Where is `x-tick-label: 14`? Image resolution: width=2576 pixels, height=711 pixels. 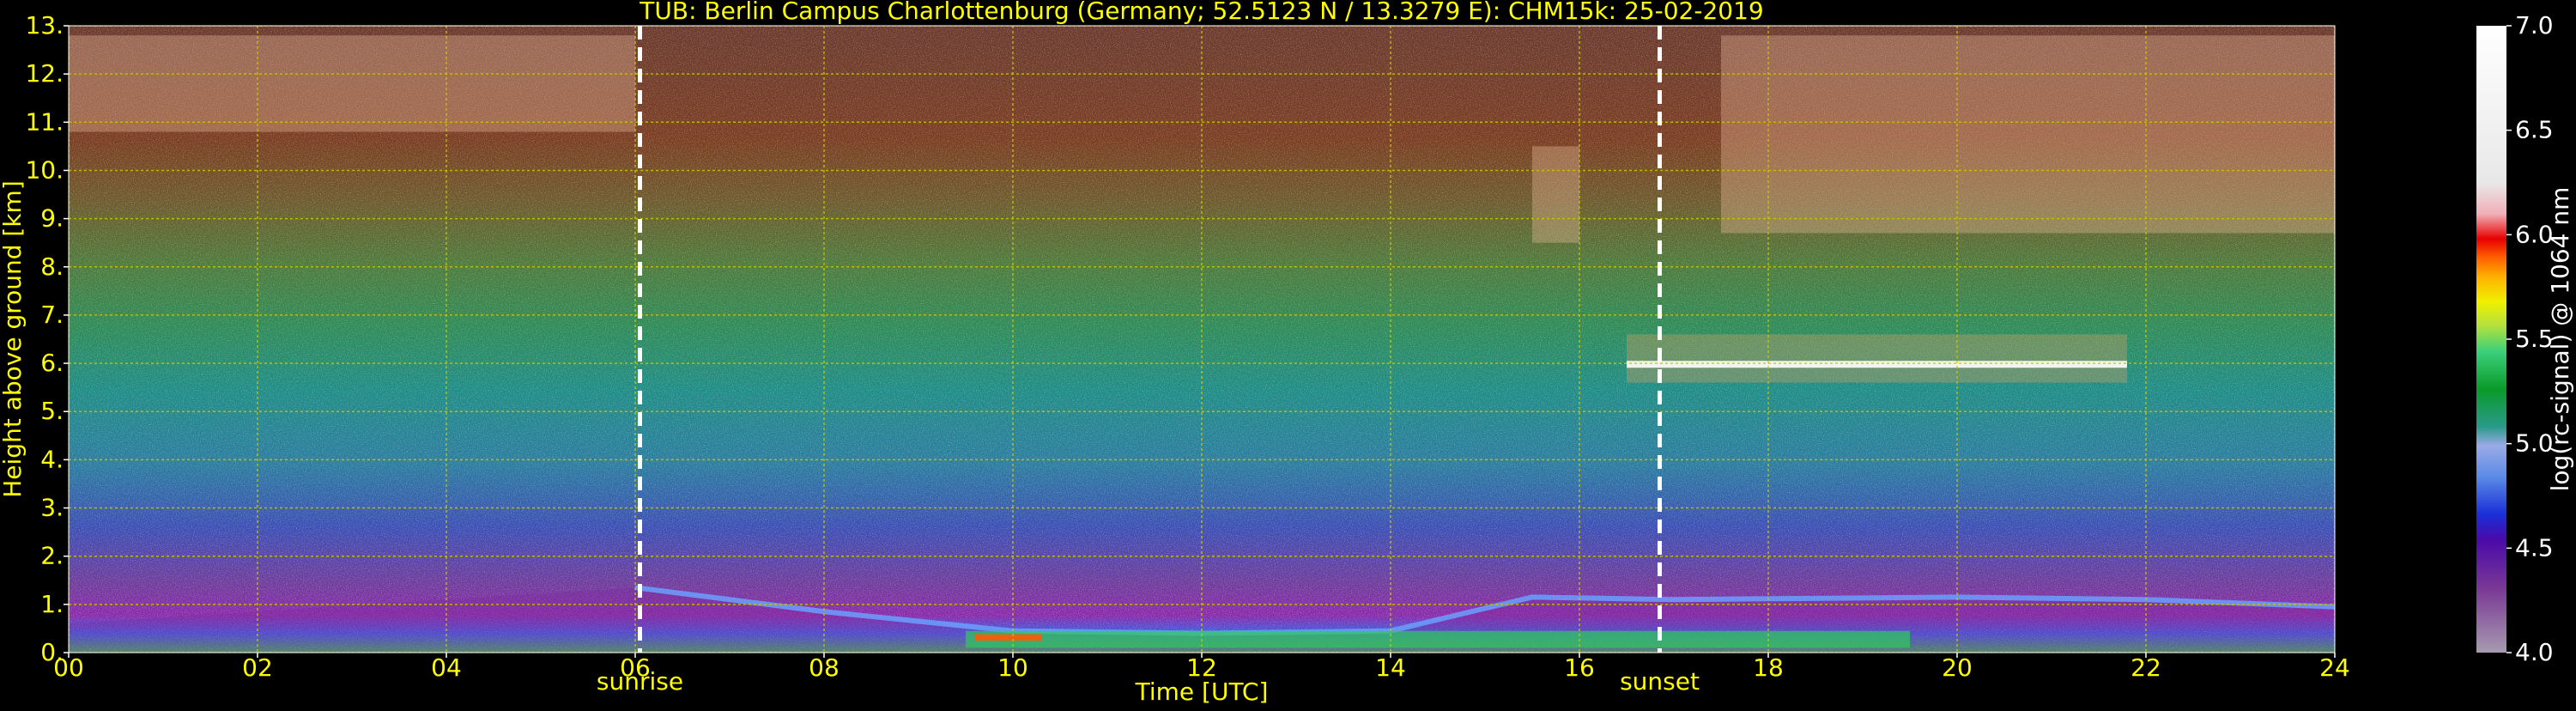 x-tick-label: 14 is located at coordinates (1390, 667).